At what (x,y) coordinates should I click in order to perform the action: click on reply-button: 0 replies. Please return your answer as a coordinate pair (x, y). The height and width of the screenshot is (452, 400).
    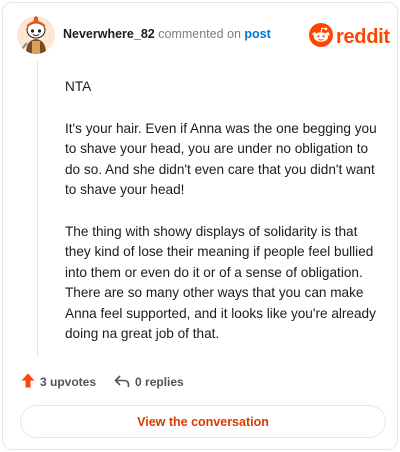
    Looking at the image, I should click on (149, 382).